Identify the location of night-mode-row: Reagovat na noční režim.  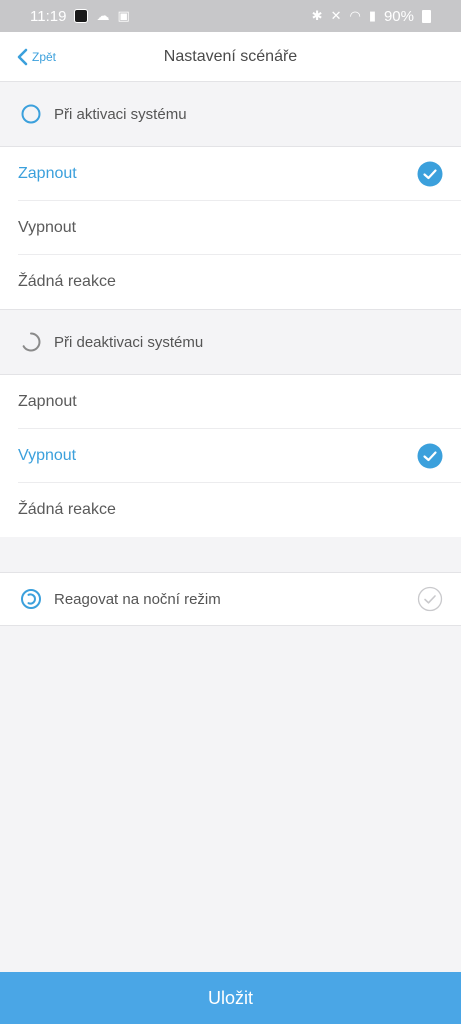
(230, 599).